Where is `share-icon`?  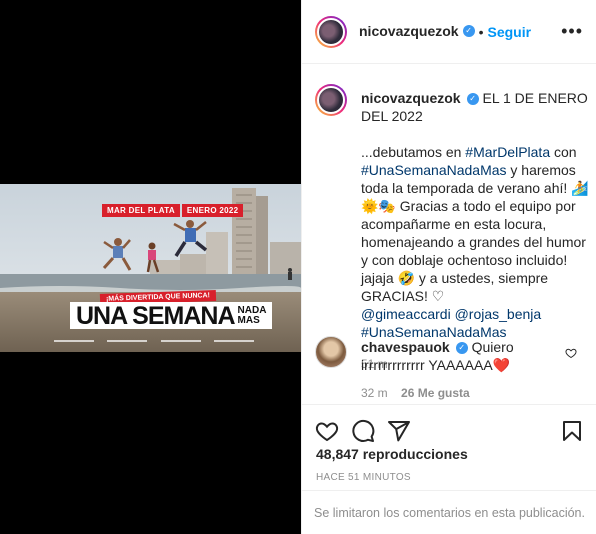 share-icon is located at coordinates (399, 431).